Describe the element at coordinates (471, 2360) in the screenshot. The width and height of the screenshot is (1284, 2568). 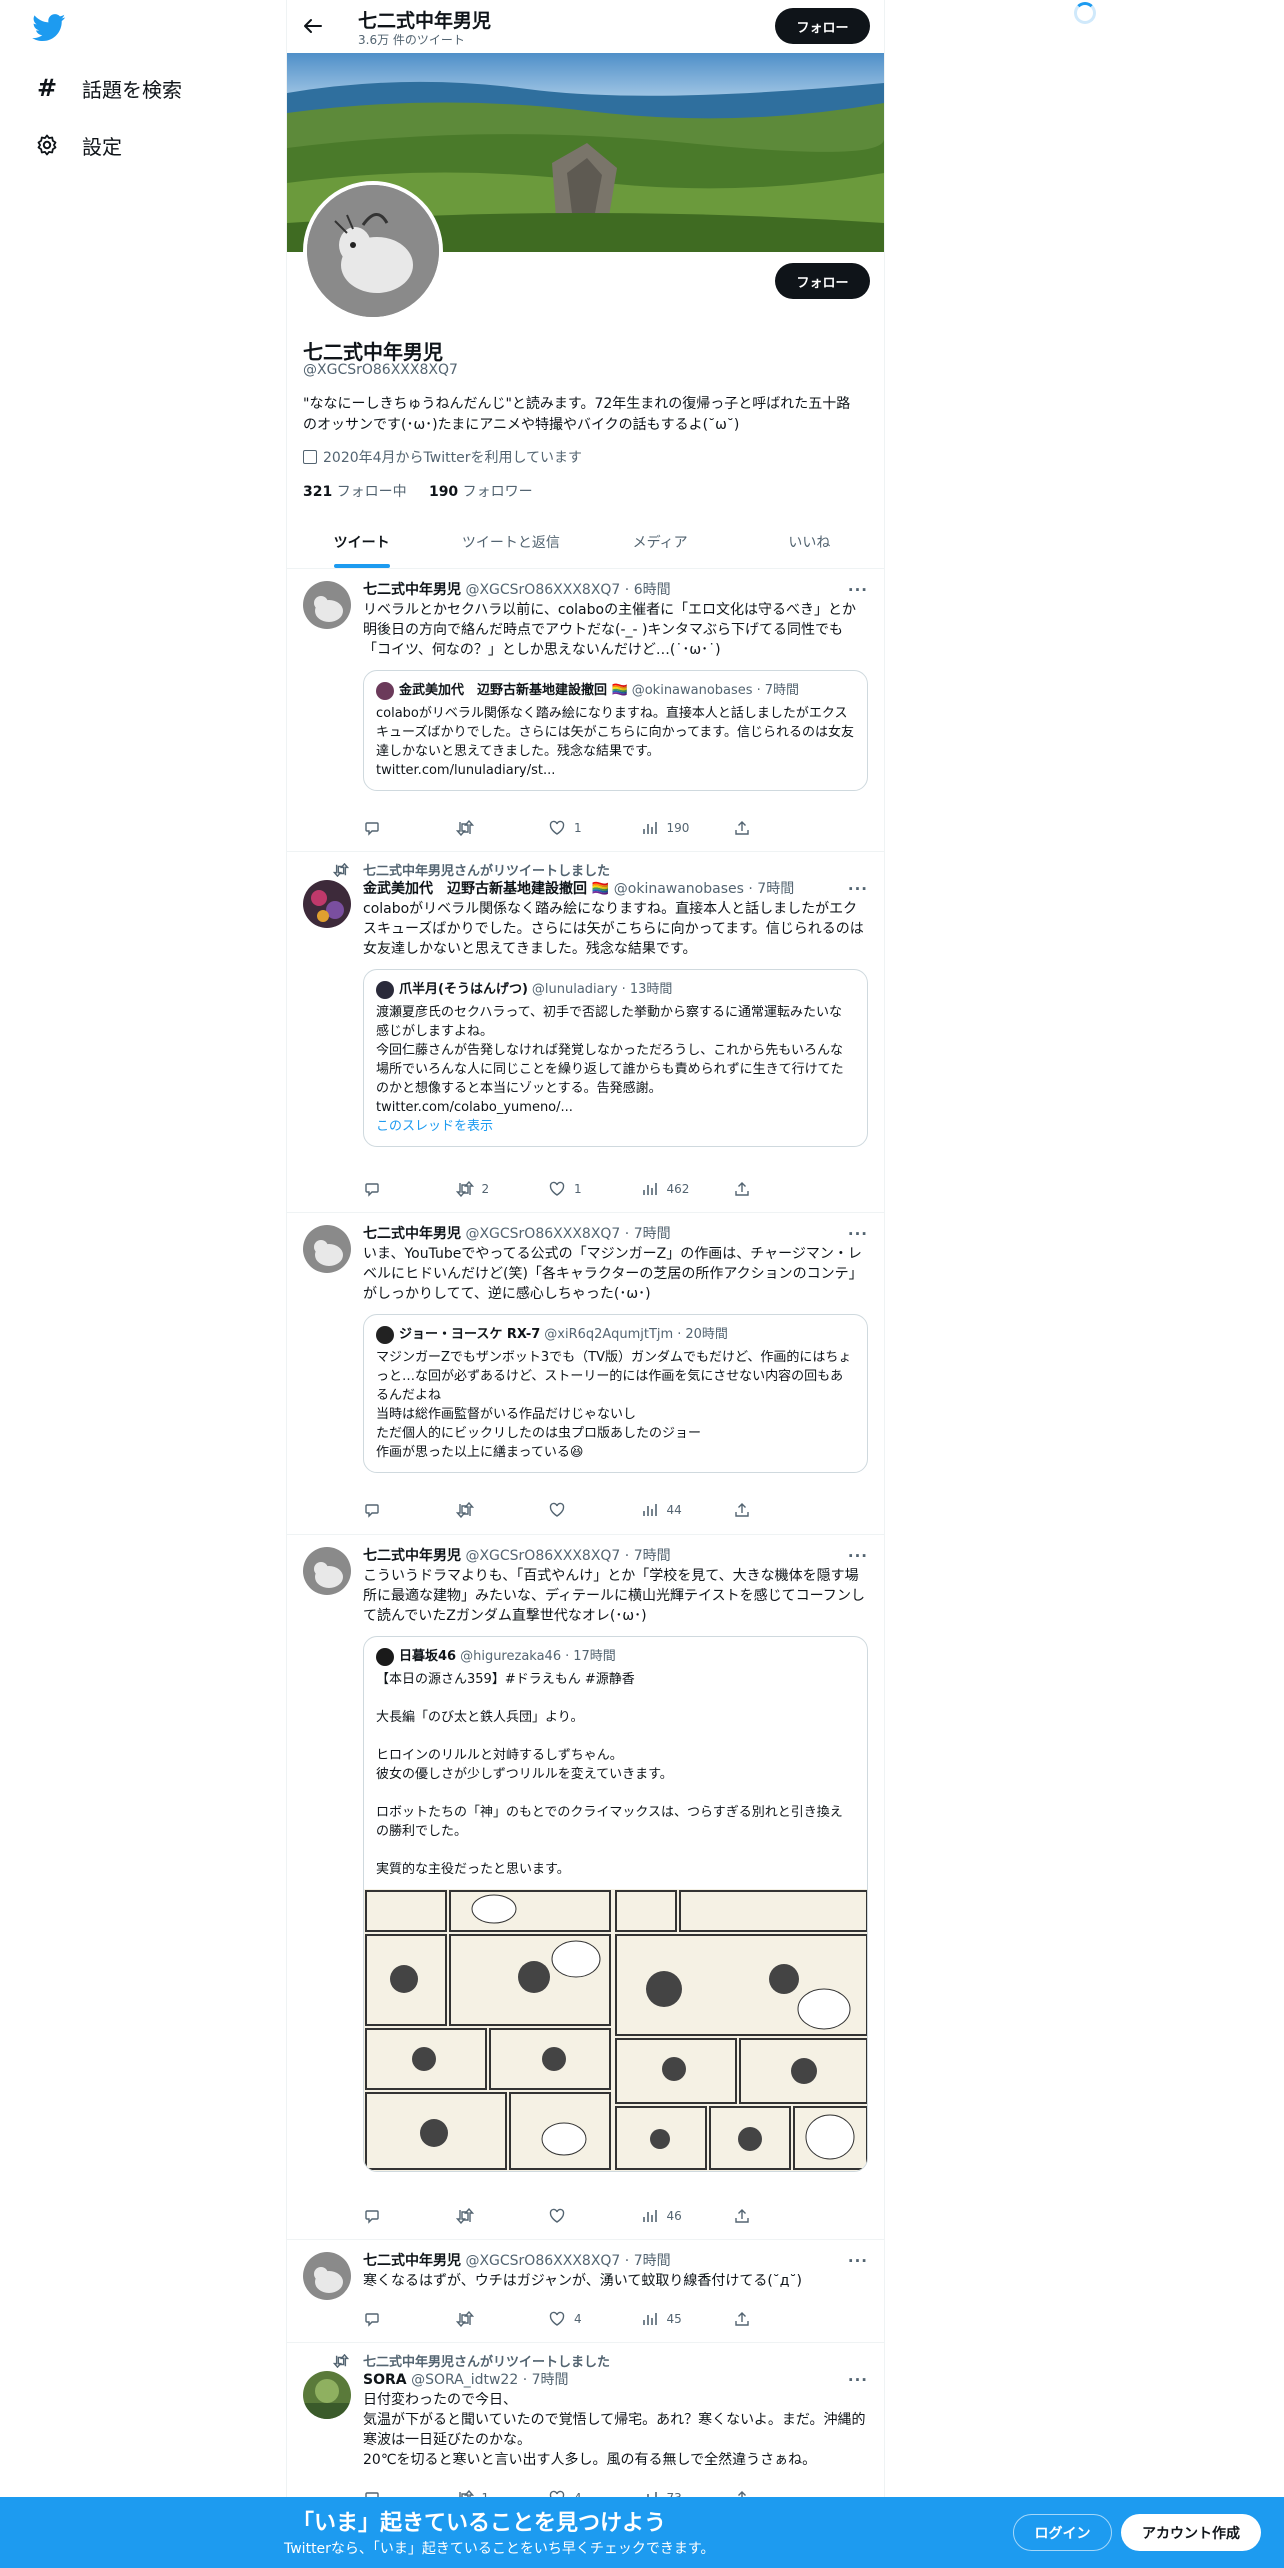
I see `retweet-label: 七二式中年男児さんがリツイートしました` at that location.